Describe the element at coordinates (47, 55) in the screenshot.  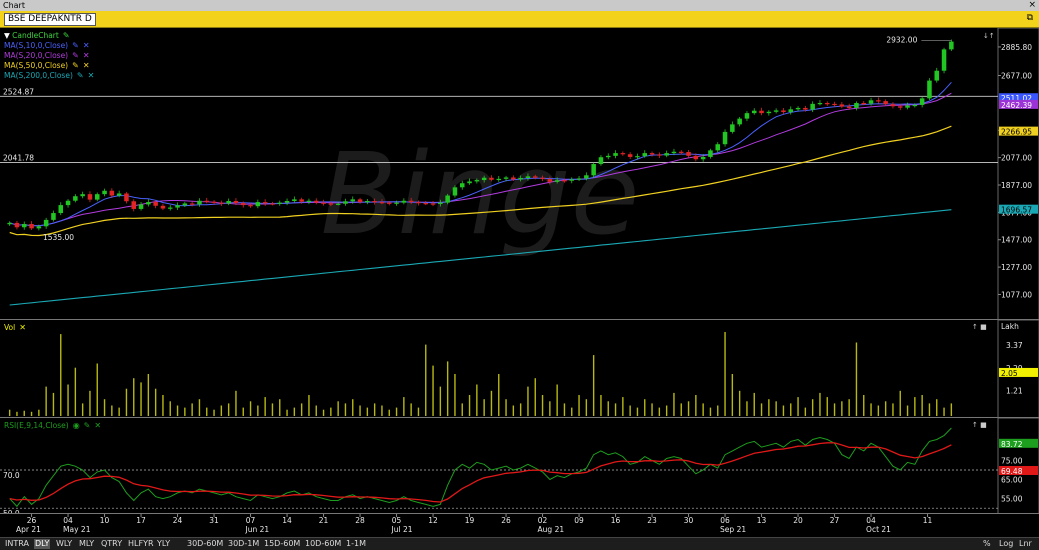
I see `legend-ma20: MA(S,20,0,Close) ✎ ✕` at that location.